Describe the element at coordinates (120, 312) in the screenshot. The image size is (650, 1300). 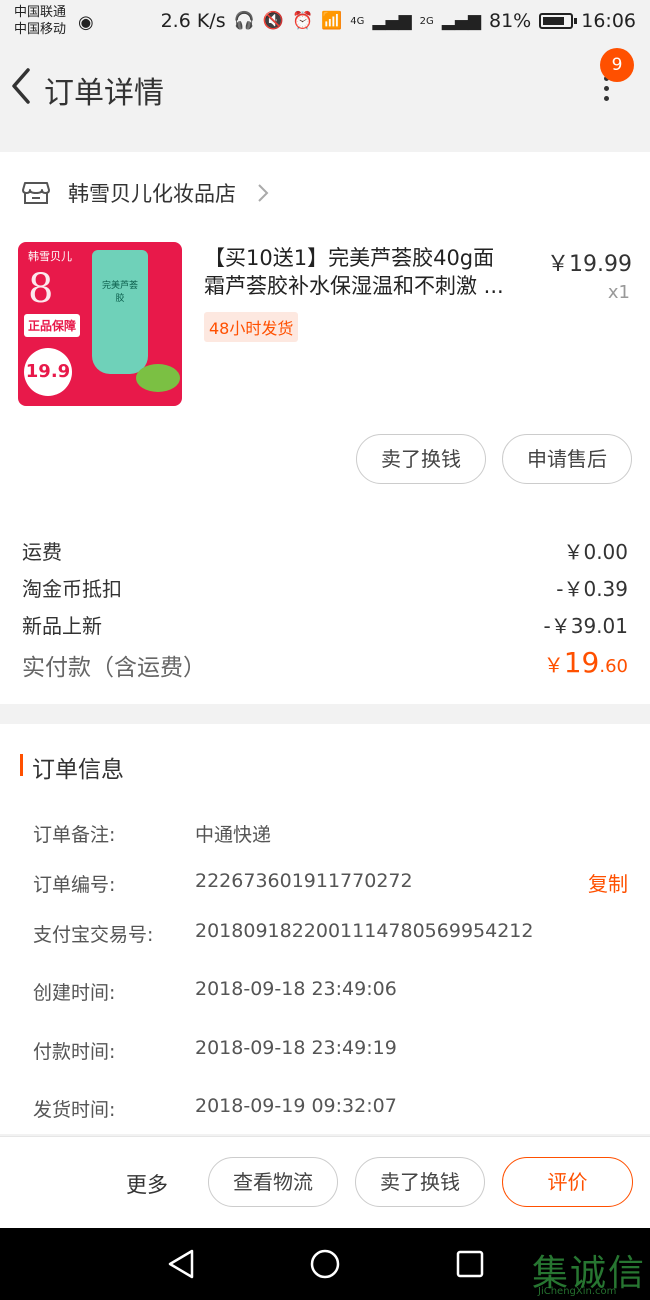
I see `product-tube` at that location.